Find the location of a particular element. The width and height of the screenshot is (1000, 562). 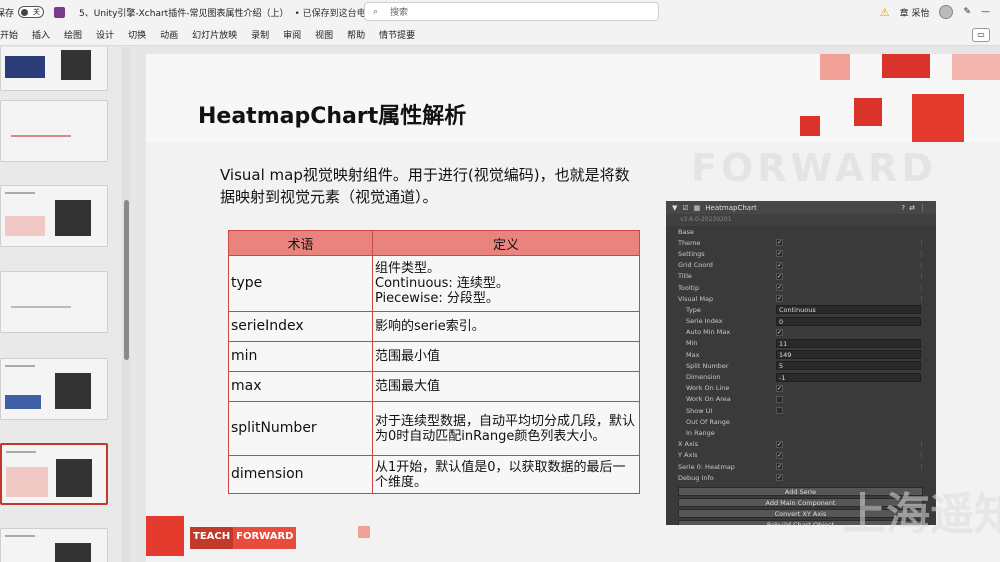

tab-record: 录制 is located at coordinates (260, 34).